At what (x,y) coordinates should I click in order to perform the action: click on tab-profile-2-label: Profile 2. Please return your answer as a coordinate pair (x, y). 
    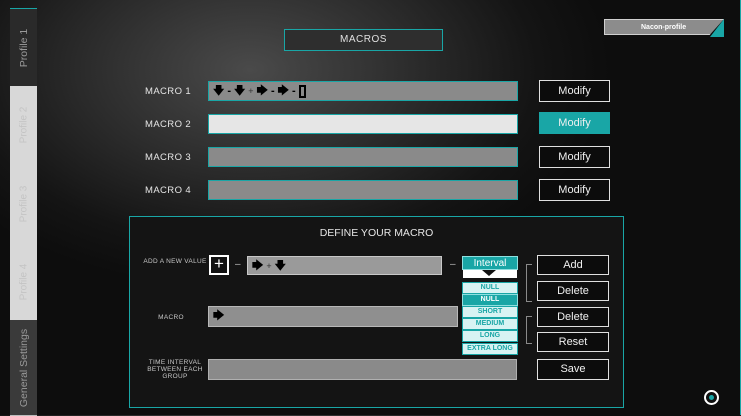
    Looking at the image, I should click on (23, 125).